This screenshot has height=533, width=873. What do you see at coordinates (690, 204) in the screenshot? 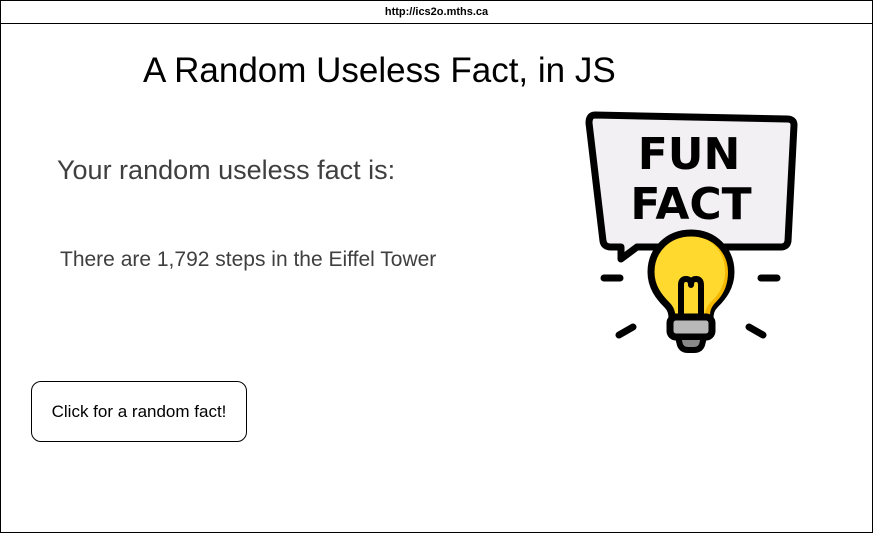
I see `fact-word-text: FACT` at bounding box center [690, 204].